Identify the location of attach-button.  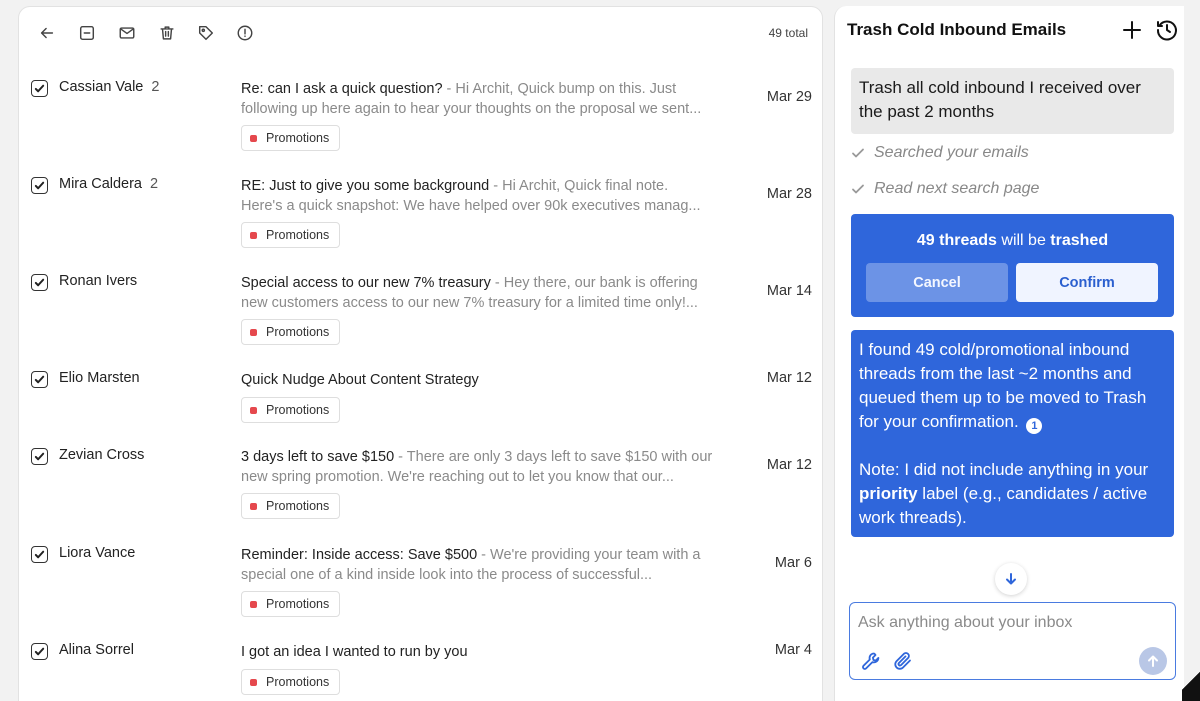
(903, 661).